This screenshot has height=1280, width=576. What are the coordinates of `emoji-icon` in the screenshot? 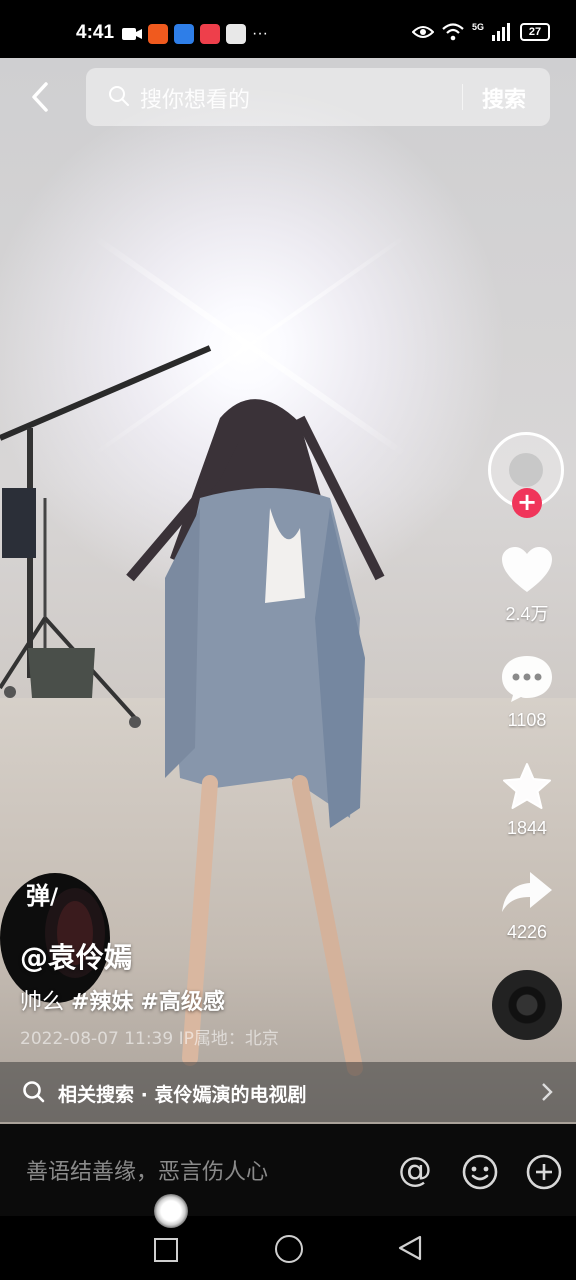 It's located at (480, 1172).